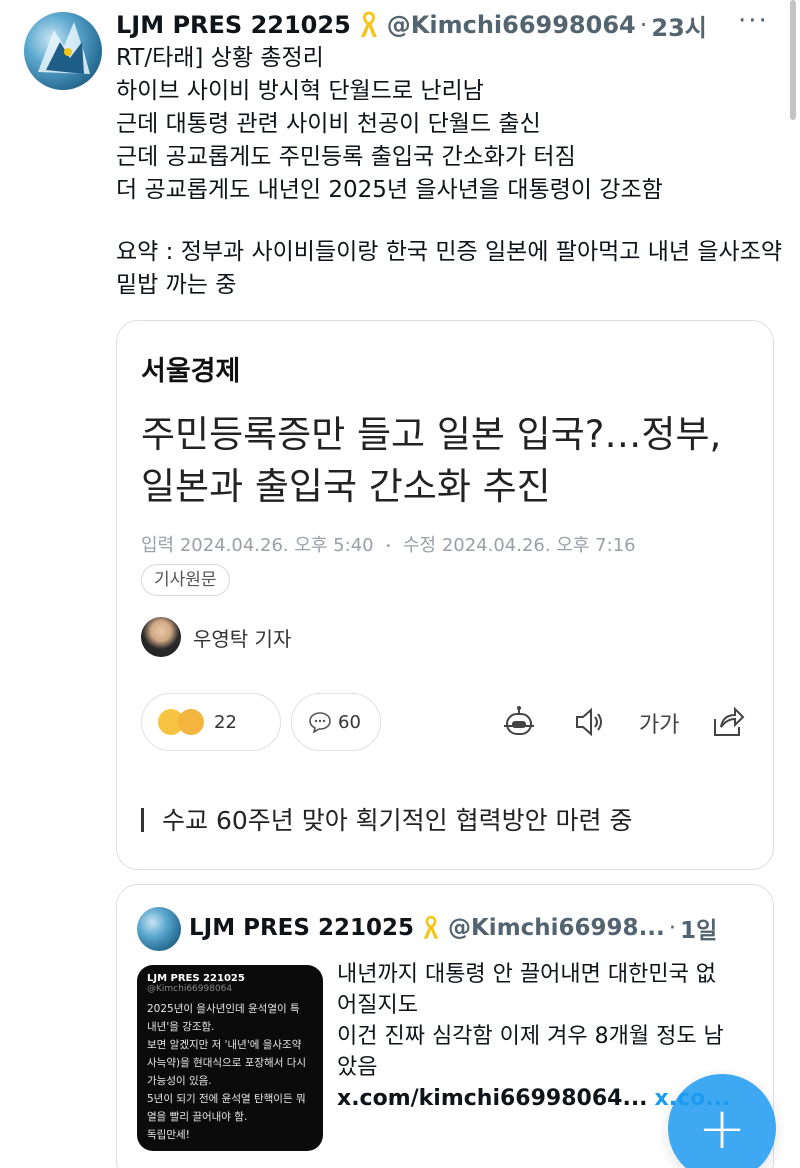 Image resolution: width=800 pixels, height=1168 pixels. I want to click on thumb-handle: @Kimchi66998064, so click(190, 989).